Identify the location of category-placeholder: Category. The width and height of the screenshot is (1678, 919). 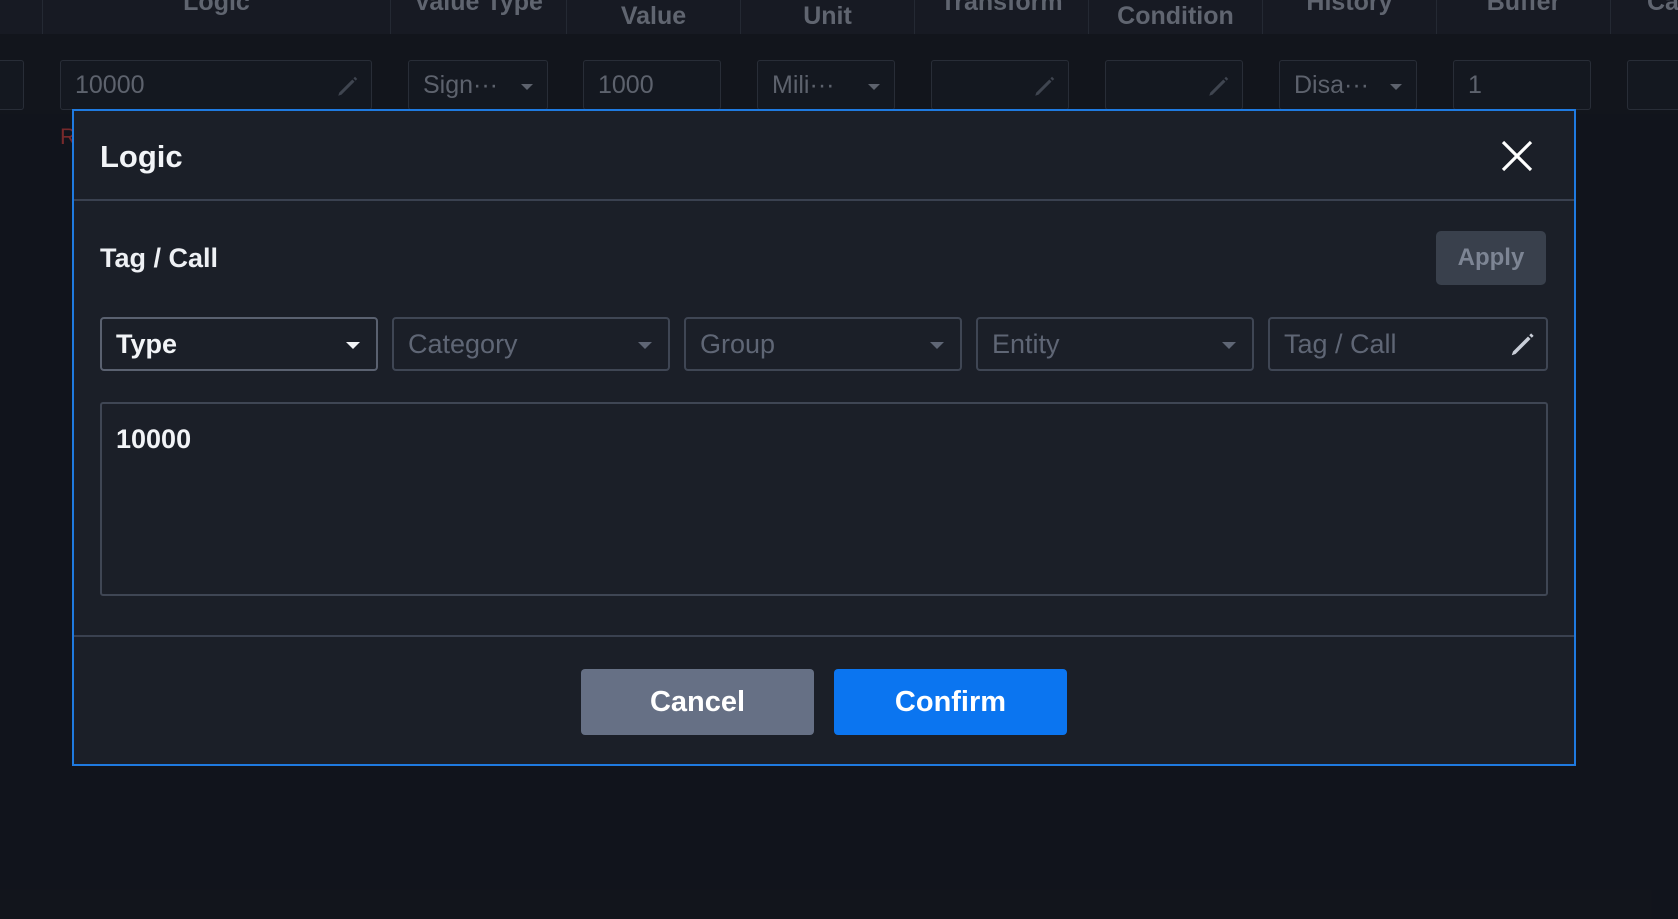
(463, 344).